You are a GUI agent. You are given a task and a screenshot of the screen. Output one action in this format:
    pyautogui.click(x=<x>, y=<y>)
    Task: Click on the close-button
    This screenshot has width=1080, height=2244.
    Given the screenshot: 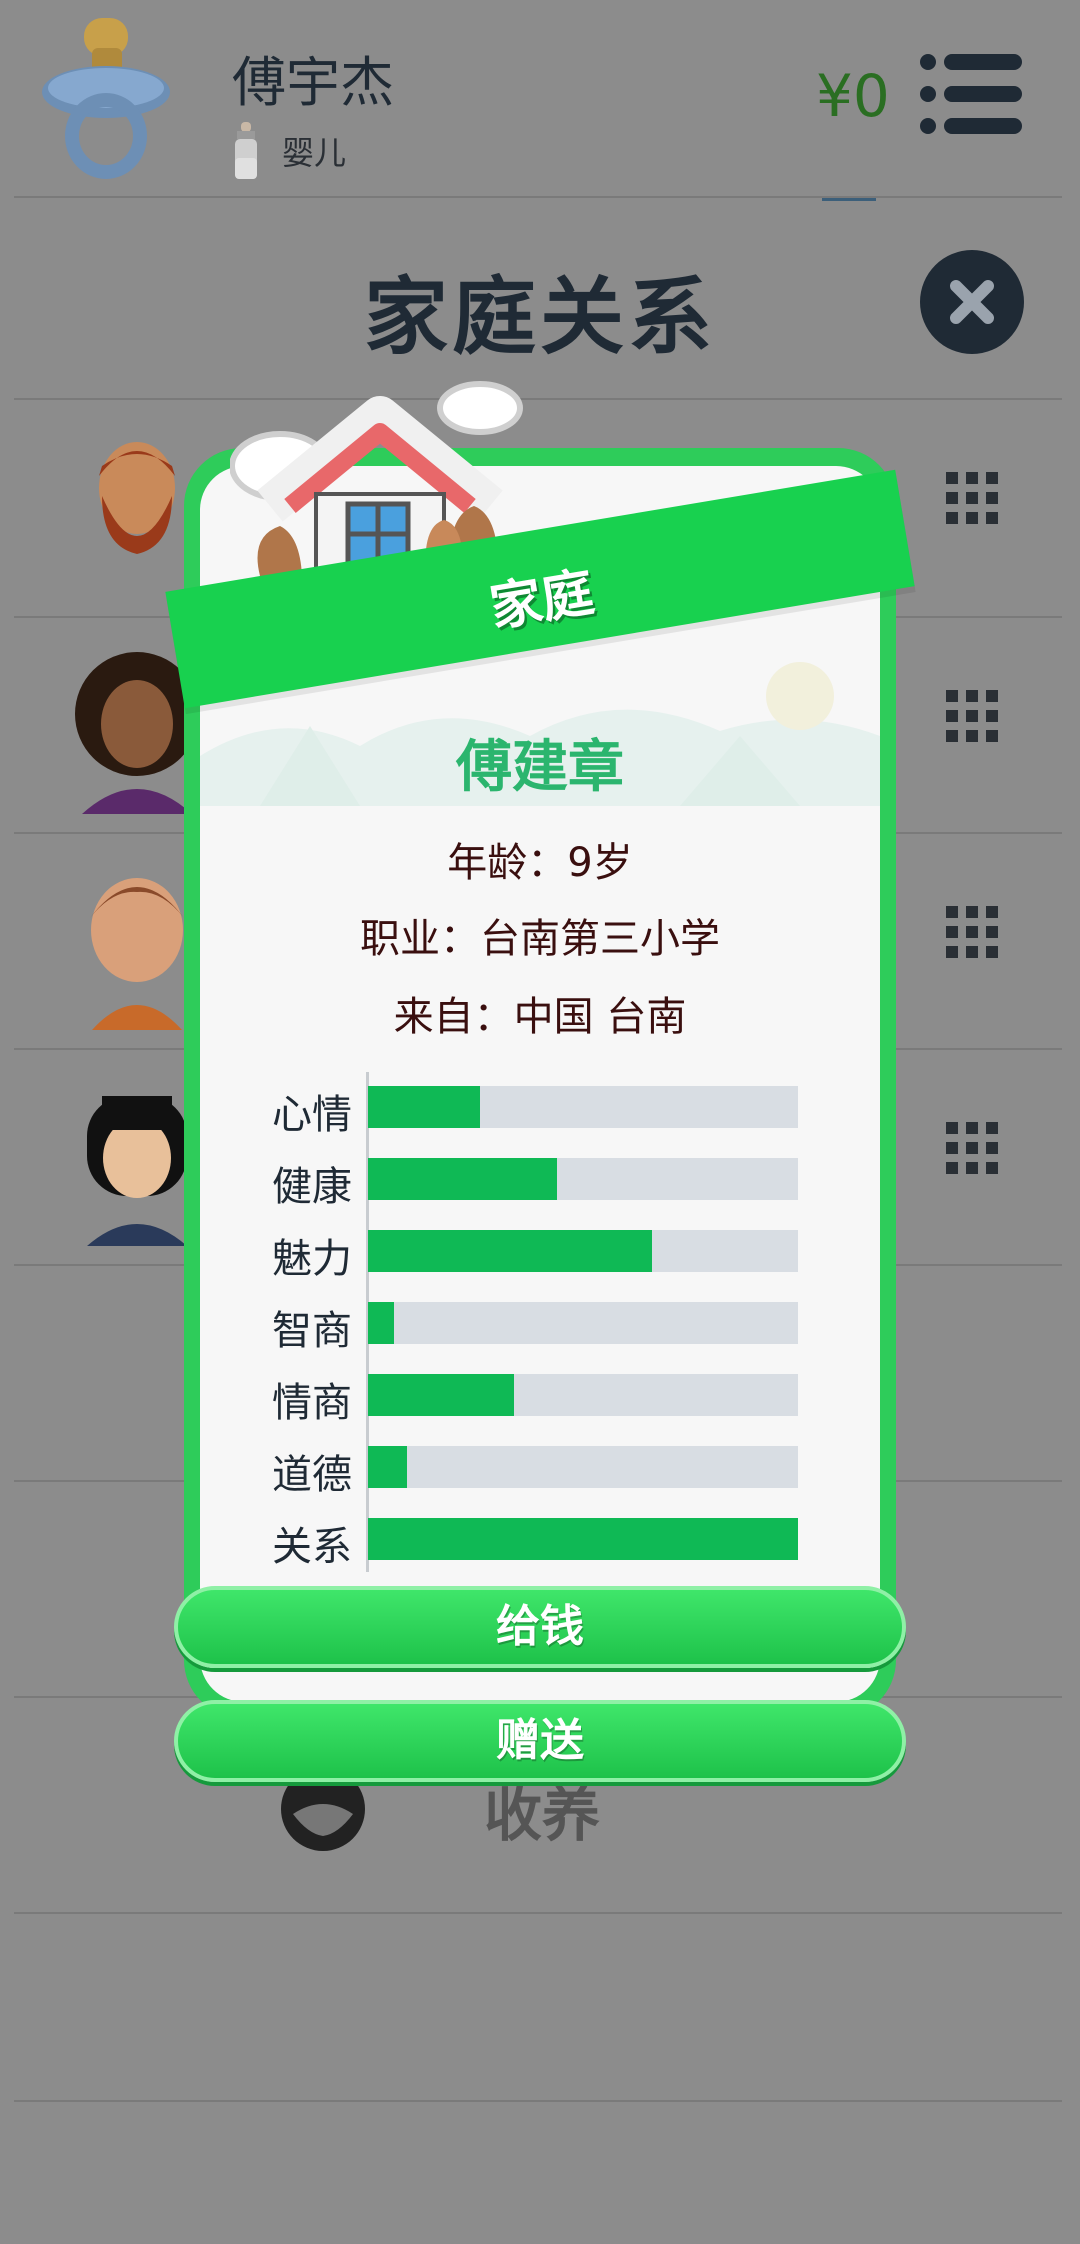 What is the action you would take?
    pyautogui.click(x=972, y=302)
    